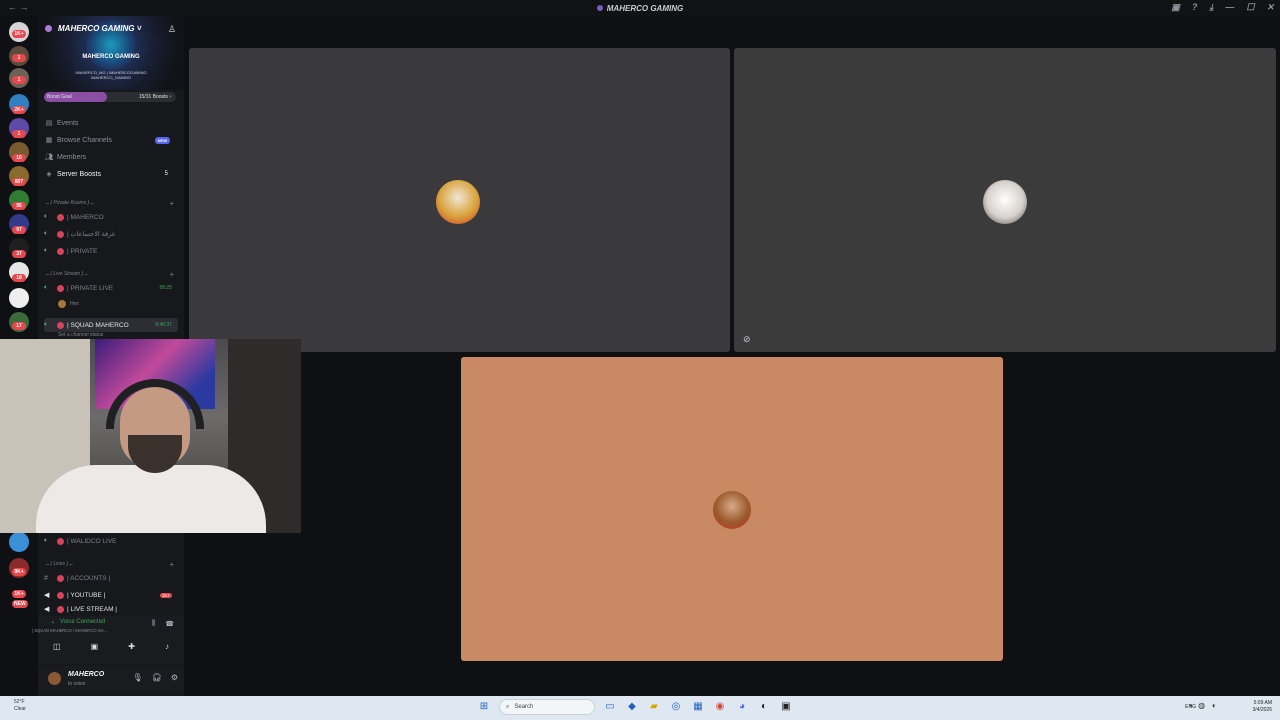 The image size is (1280, 720). What do you see at coordinates (111, 251) in the screenshot?
I see `voice-channel-private: 🔈︎ | PRIVATE` at bounding box center [111, 251].